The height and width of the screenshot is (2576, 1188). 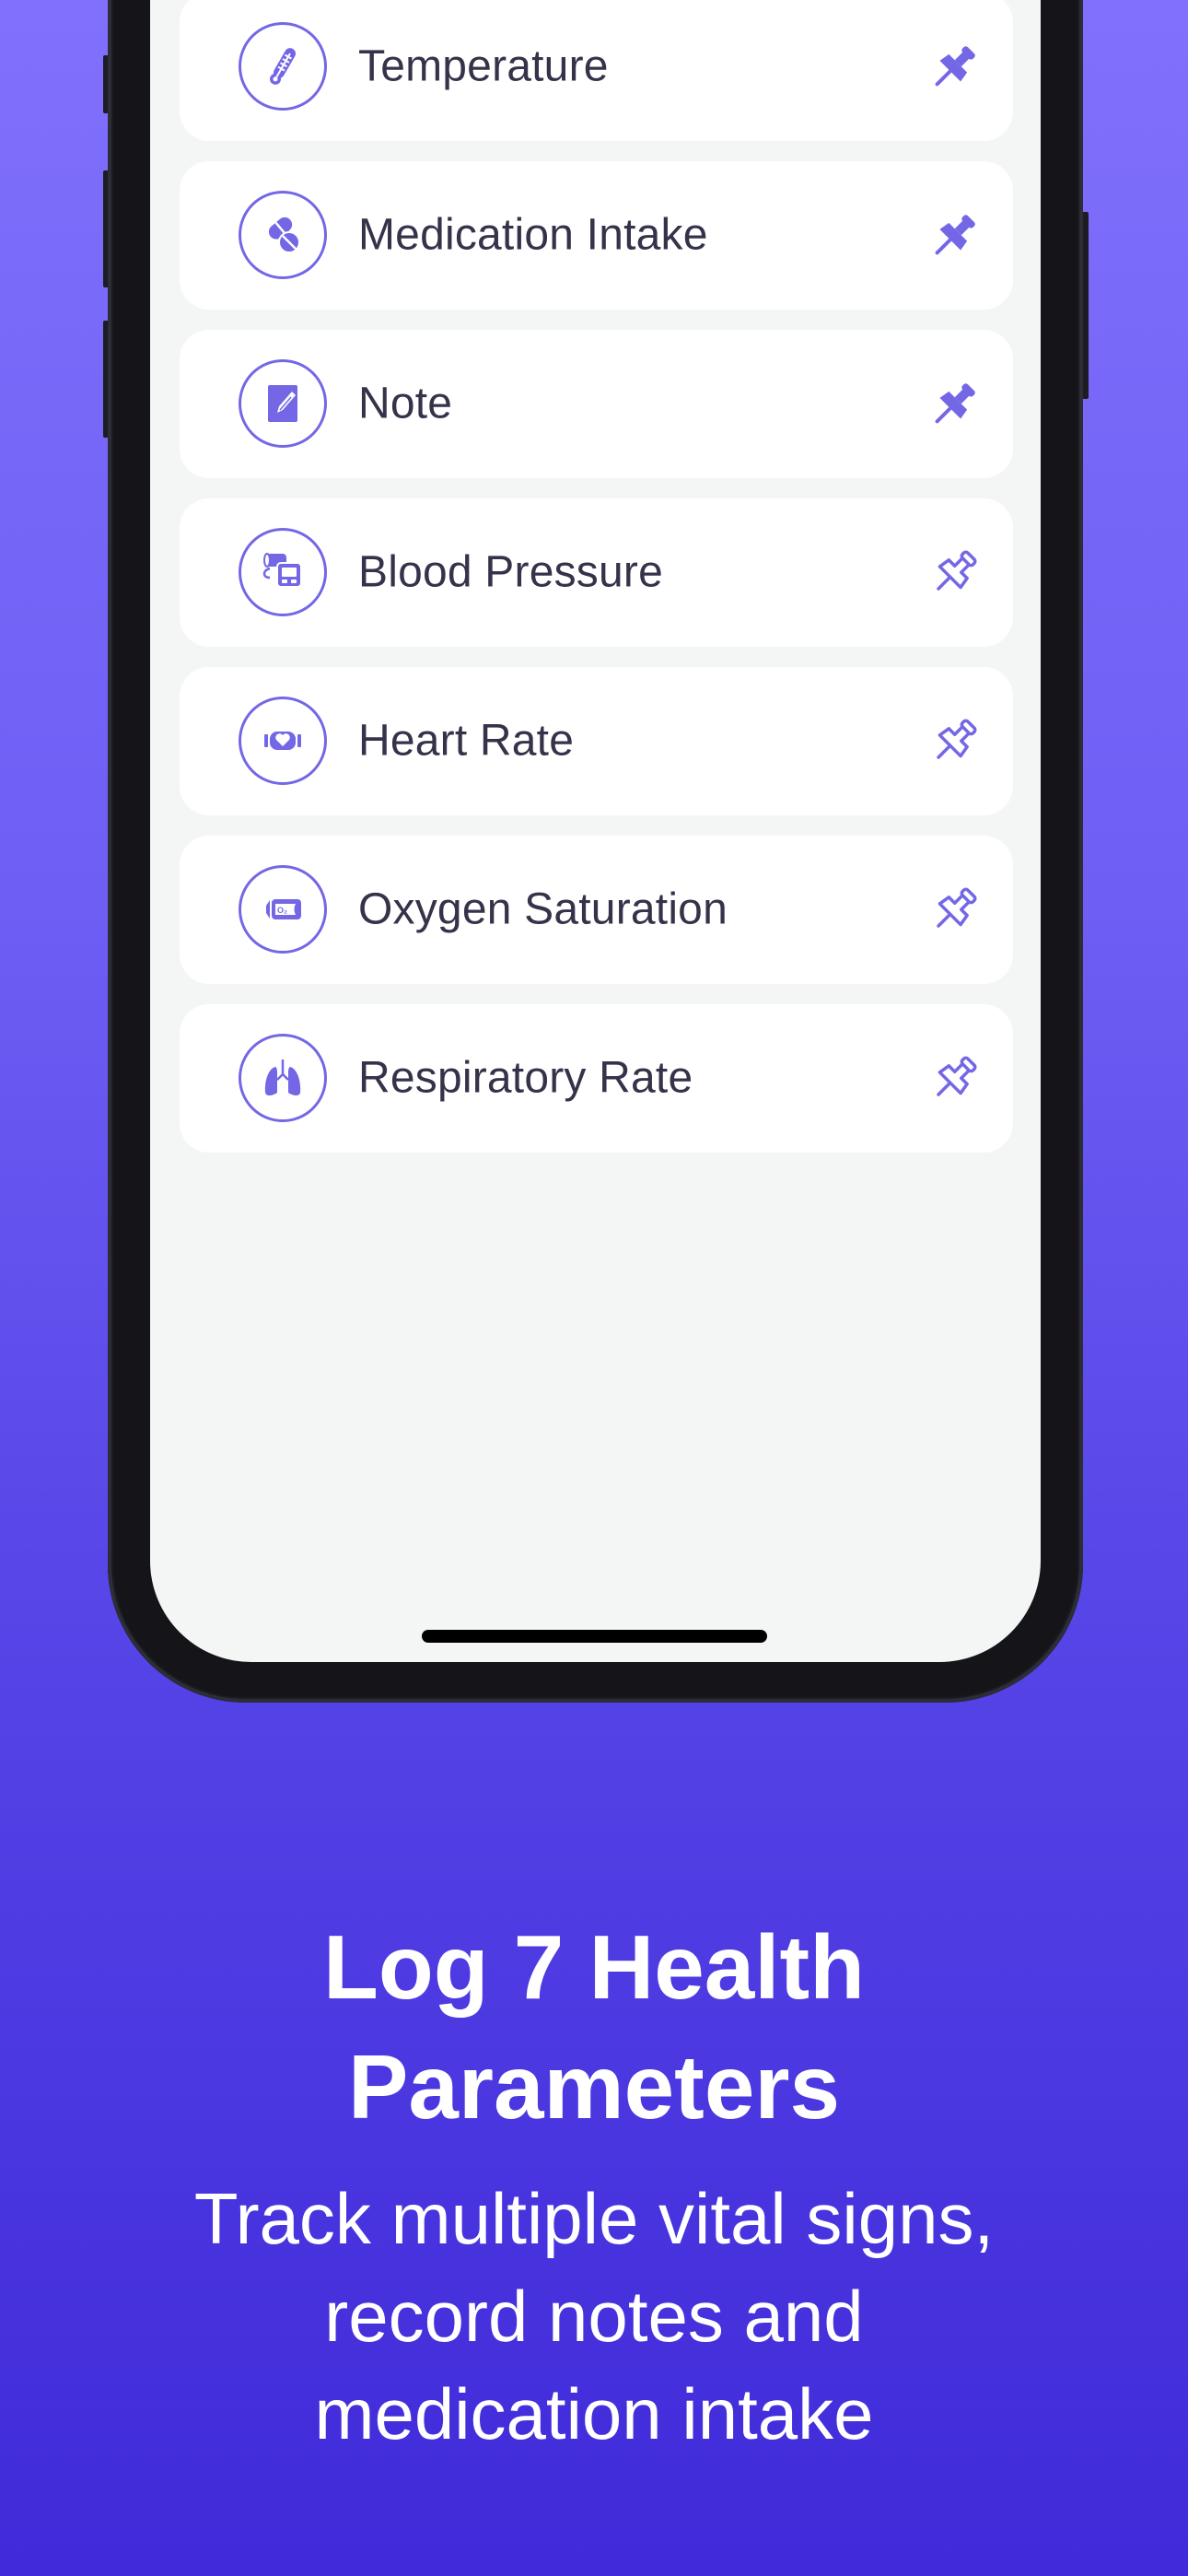 What do you see at coordinates (283, 403) in the screenshot?
I see `note-icon` at bounding box center [283, 403].